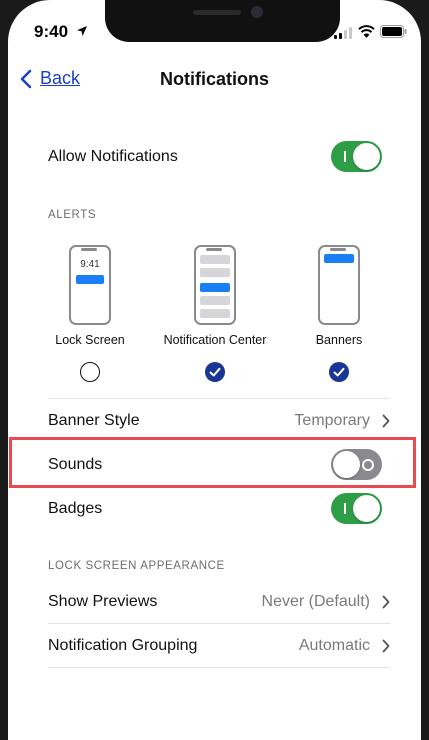  What do you see at coordinates (113, 156) in the screenshot?
I see `allow-notifications-label: Allow Notifications` at bounding box center [113, 156].